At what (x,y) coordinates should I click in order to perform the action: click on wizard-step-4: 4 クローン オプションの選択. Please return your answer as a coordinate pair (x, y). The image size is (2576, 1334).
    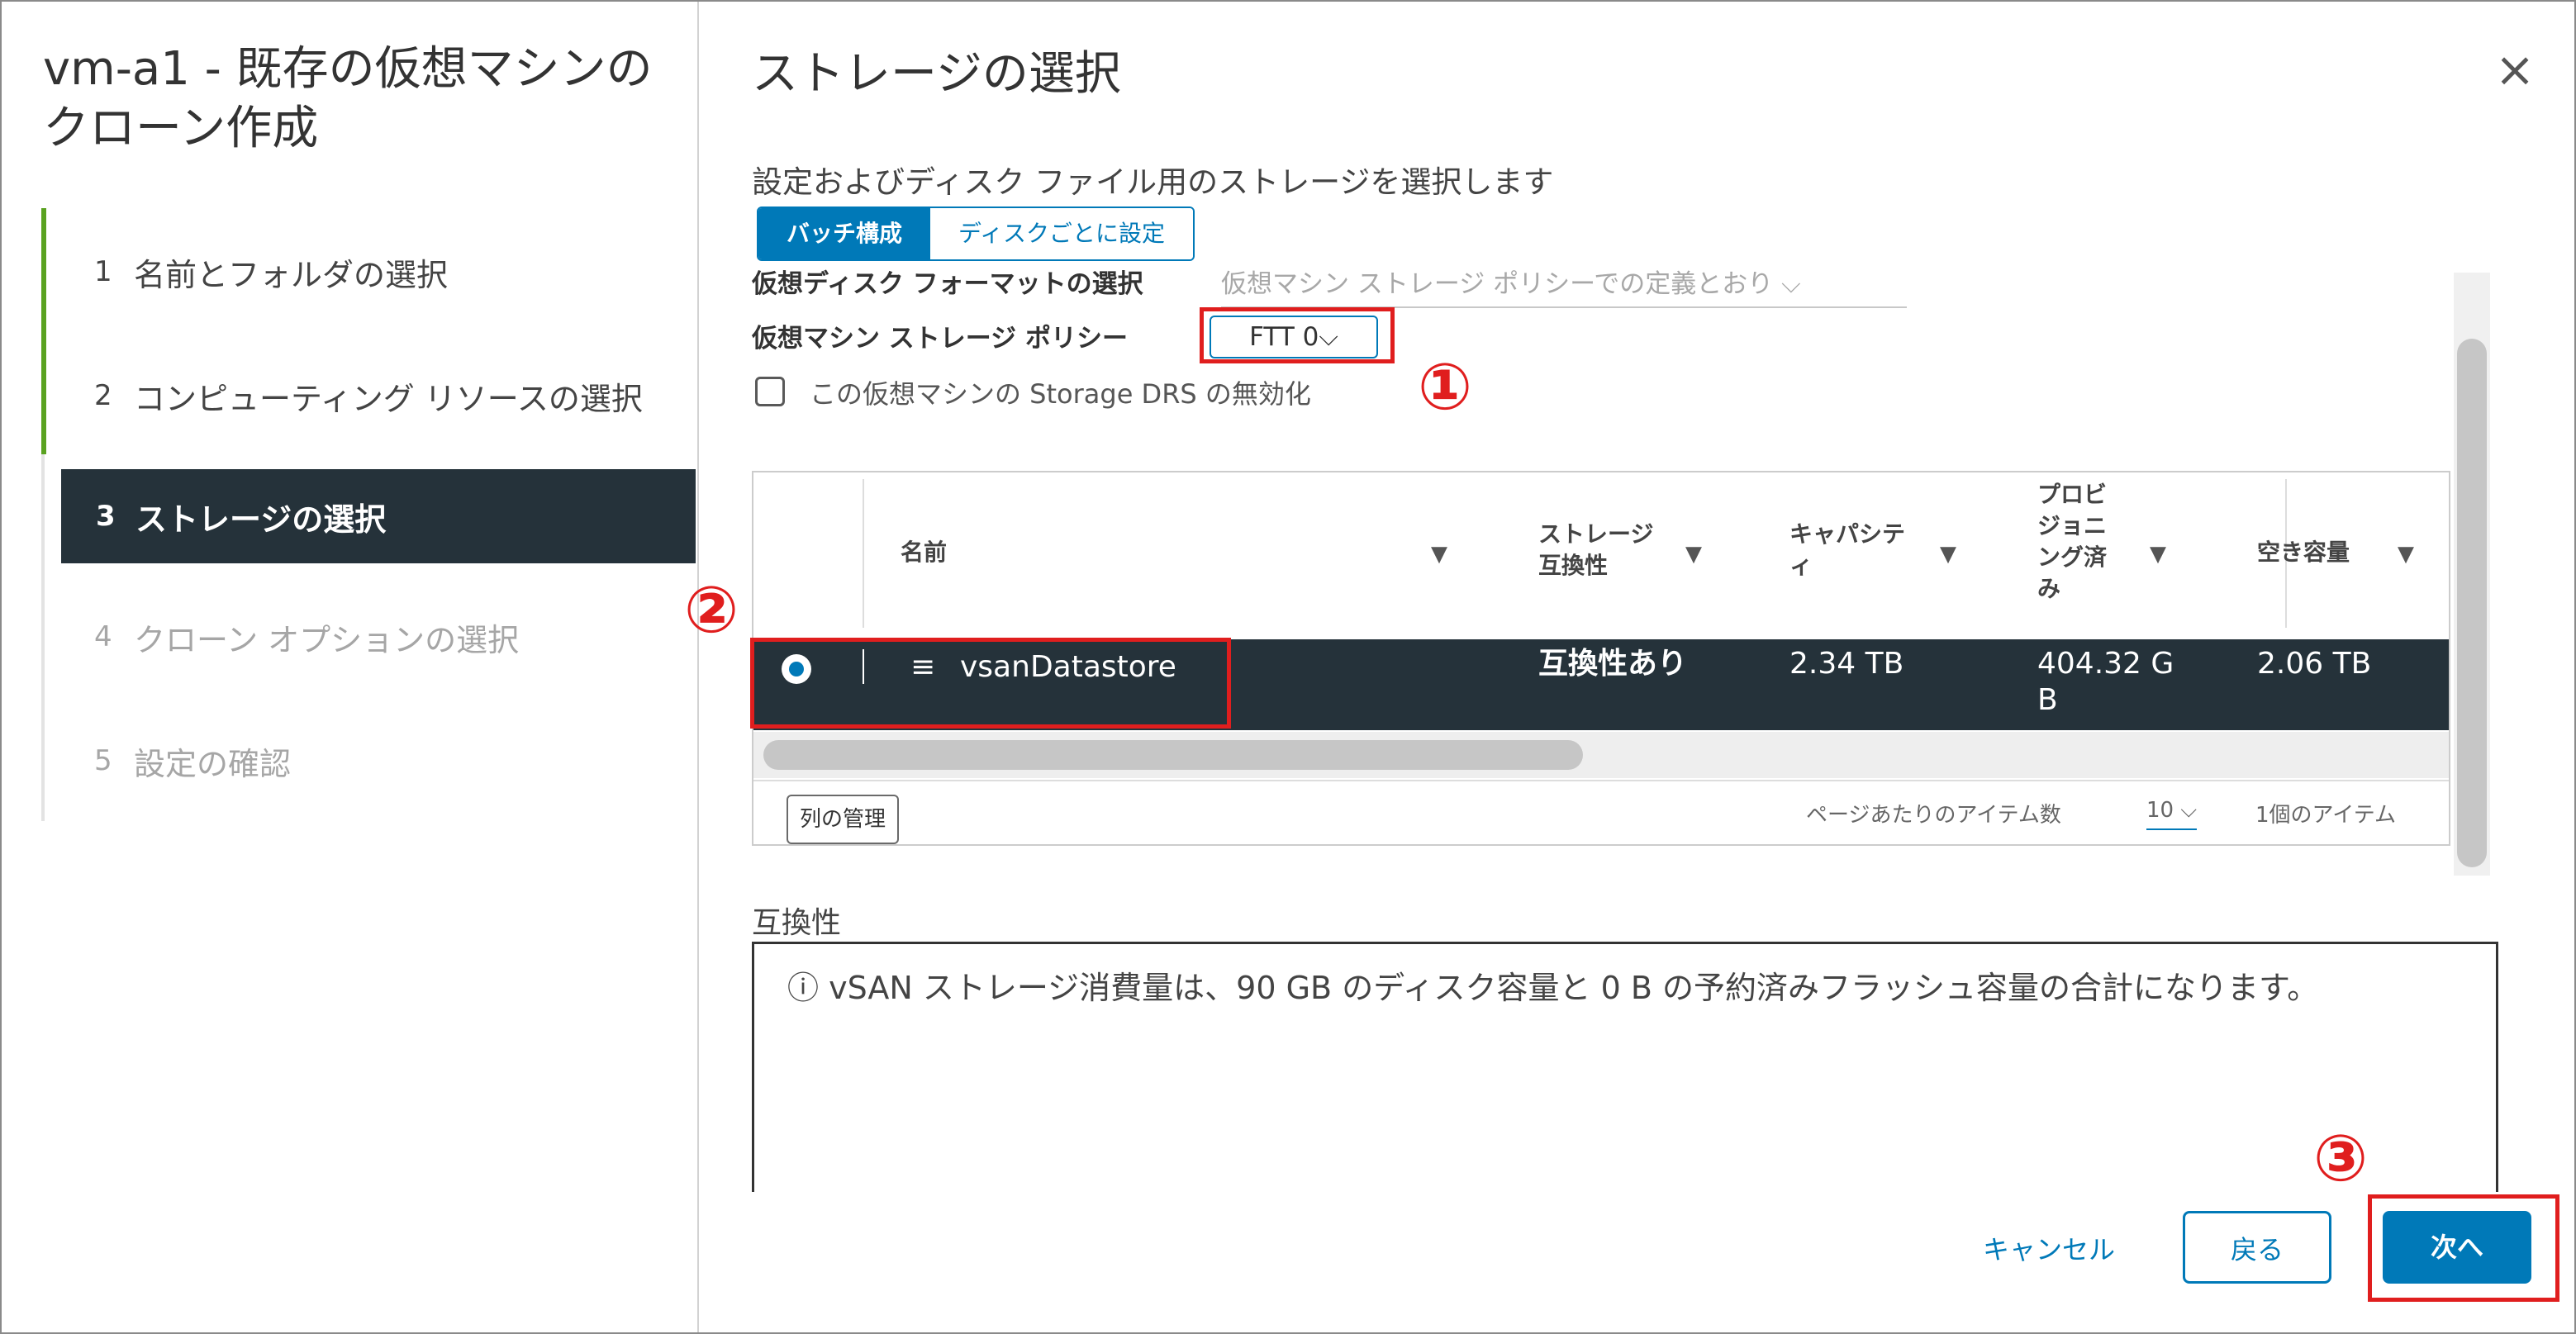
    Looking at the image, I should click on (373, 637).